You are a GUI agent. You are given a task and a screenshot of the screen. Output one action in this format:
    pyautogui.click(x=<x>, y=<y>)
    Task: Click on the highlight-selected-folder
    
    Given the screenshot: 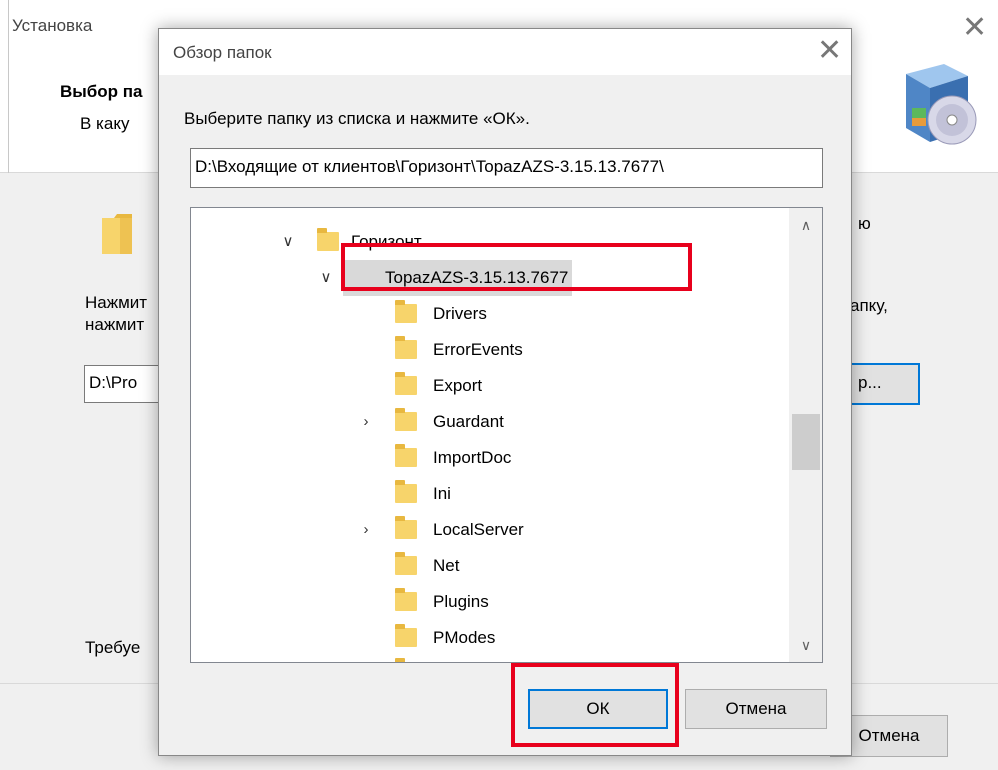 What is the action you would take?
    pyautogui.click(x=516, y=267)
    